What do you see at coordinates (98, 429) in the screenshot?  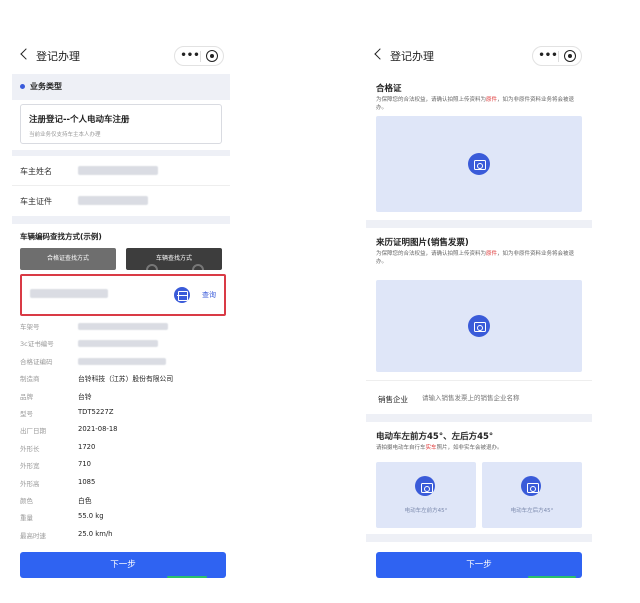 I see `vehicle-info-value: 2021-08-18` at bounding box center [98, 429].